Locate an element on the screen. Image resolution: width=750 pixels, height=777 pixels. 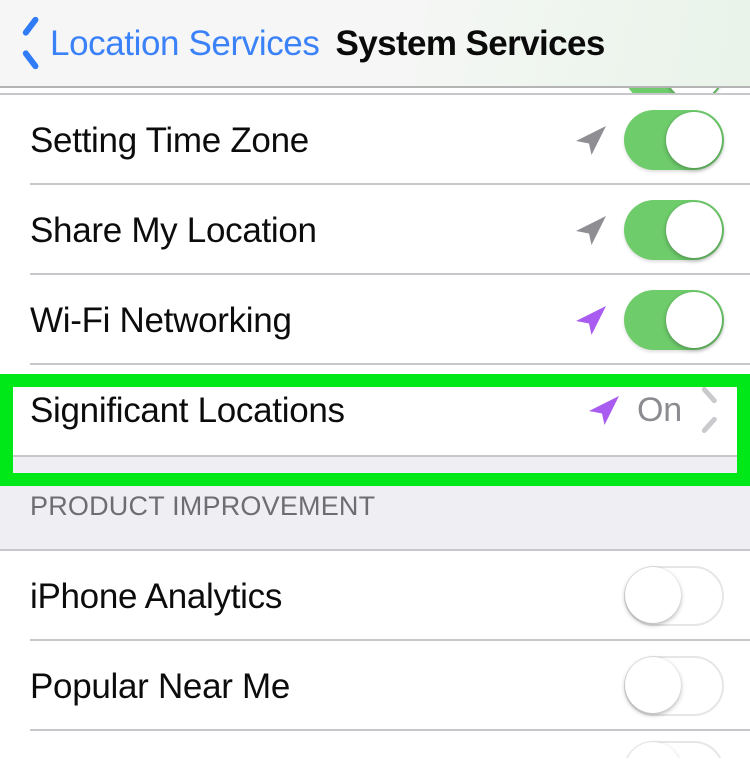
partial-row-bottom is located at coordinates (375, 744).